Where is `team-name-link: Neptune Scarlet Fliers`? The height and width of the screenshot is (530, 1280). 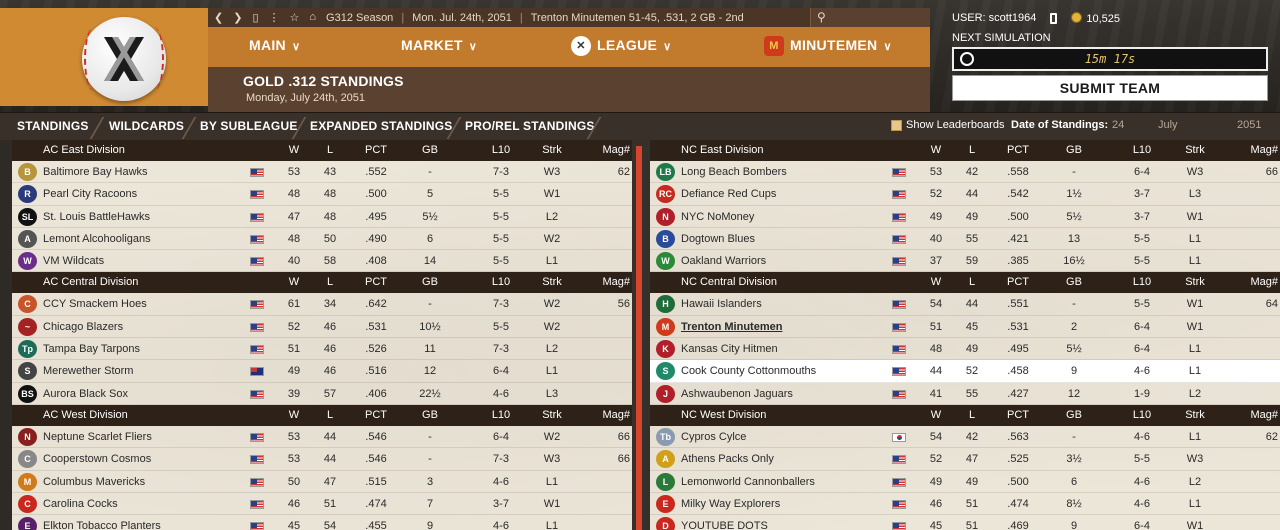
team-name-link: Neptune Scarlet Fliers is located at coordinates (97, 437).